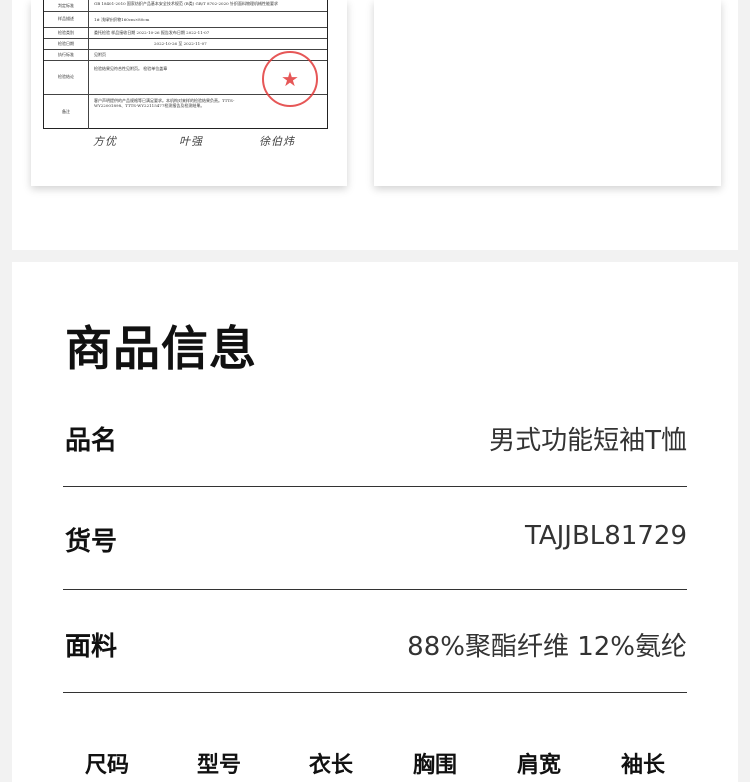  I want to click on info-row-name: 品名 男式功能短袖T恤, so click(375, 450).